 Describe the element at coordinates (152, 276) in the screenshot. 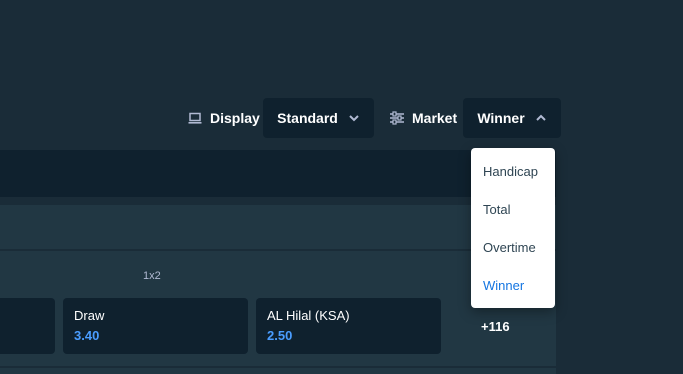

I see `market-column-label: 1x2` at that location.